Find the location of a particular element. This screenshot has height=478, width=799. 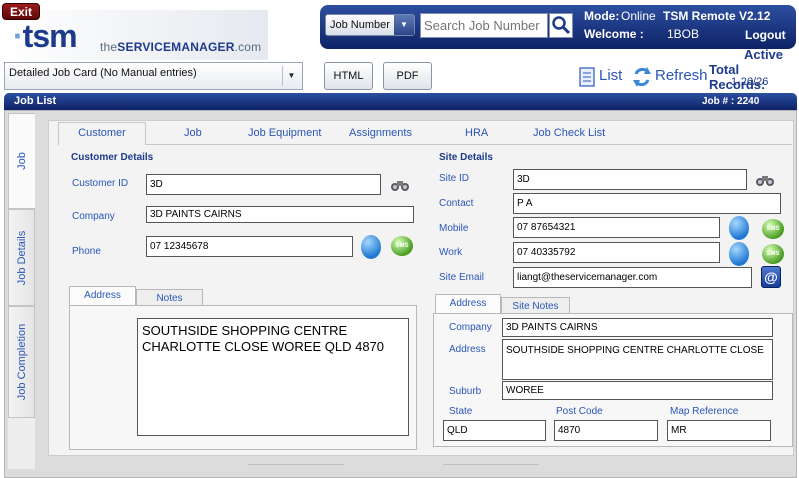

company-label: Company is located at coordinates (93, 216).